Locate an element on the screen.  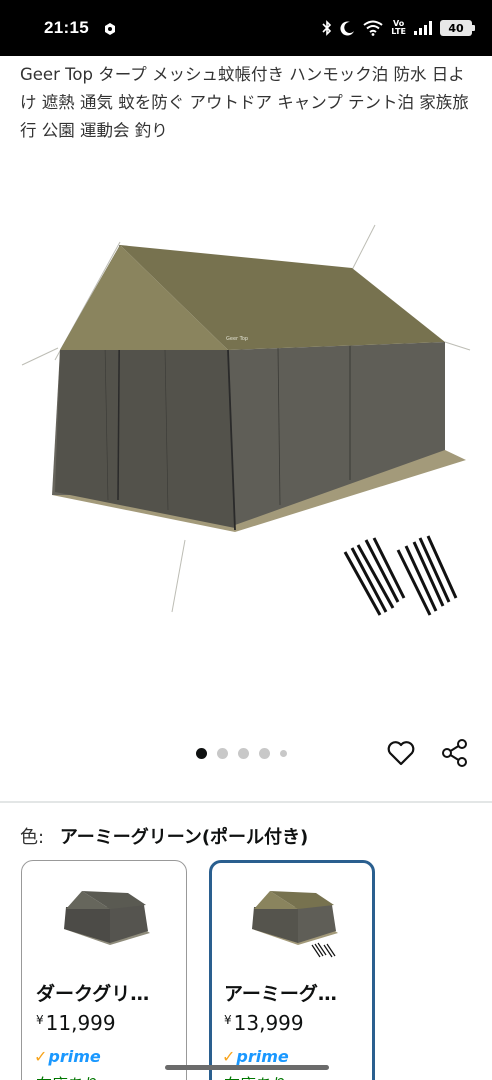
volte-icon: Vo LTE is located at coordinates (398, 28).